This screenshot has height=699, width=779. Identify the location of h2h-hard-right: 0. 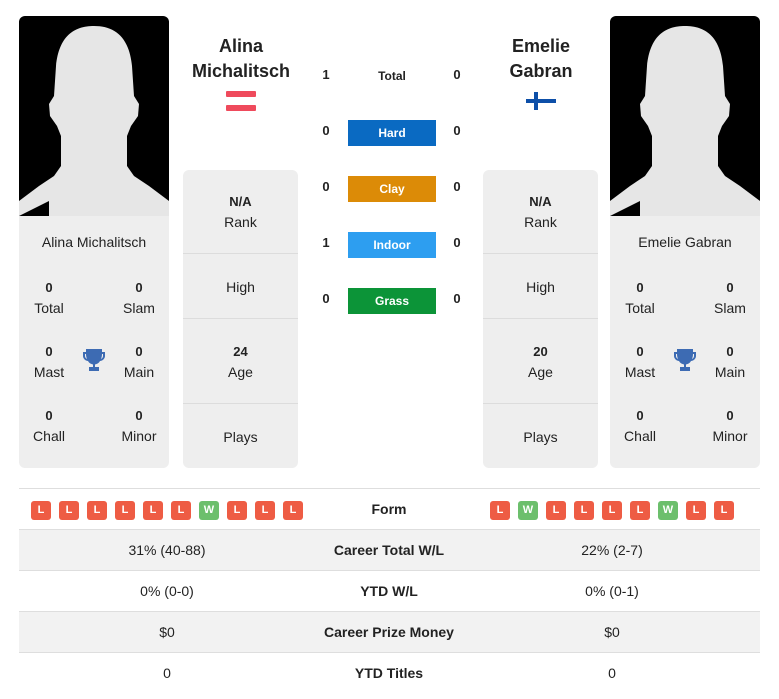
(457, 130).